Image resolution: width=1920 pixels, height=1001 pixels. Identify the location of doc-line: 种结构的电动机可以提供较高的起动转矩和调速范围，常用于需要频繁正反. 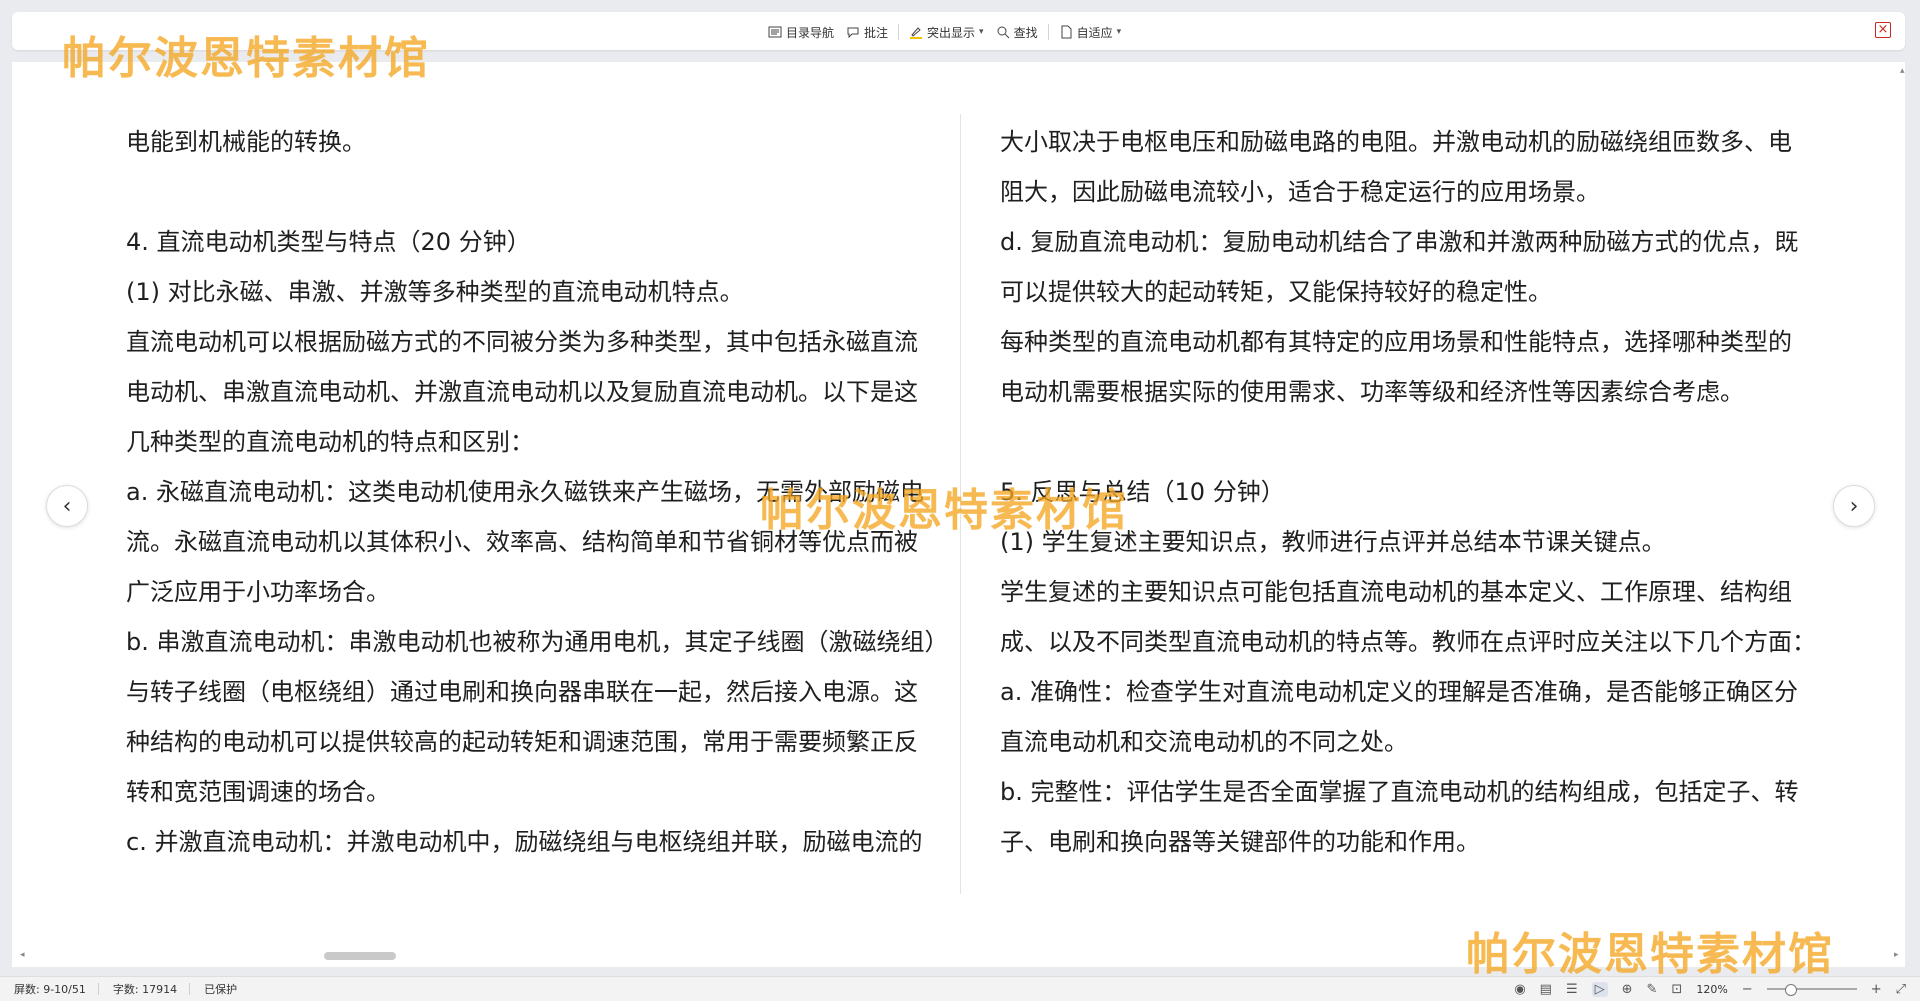
(522, 742).